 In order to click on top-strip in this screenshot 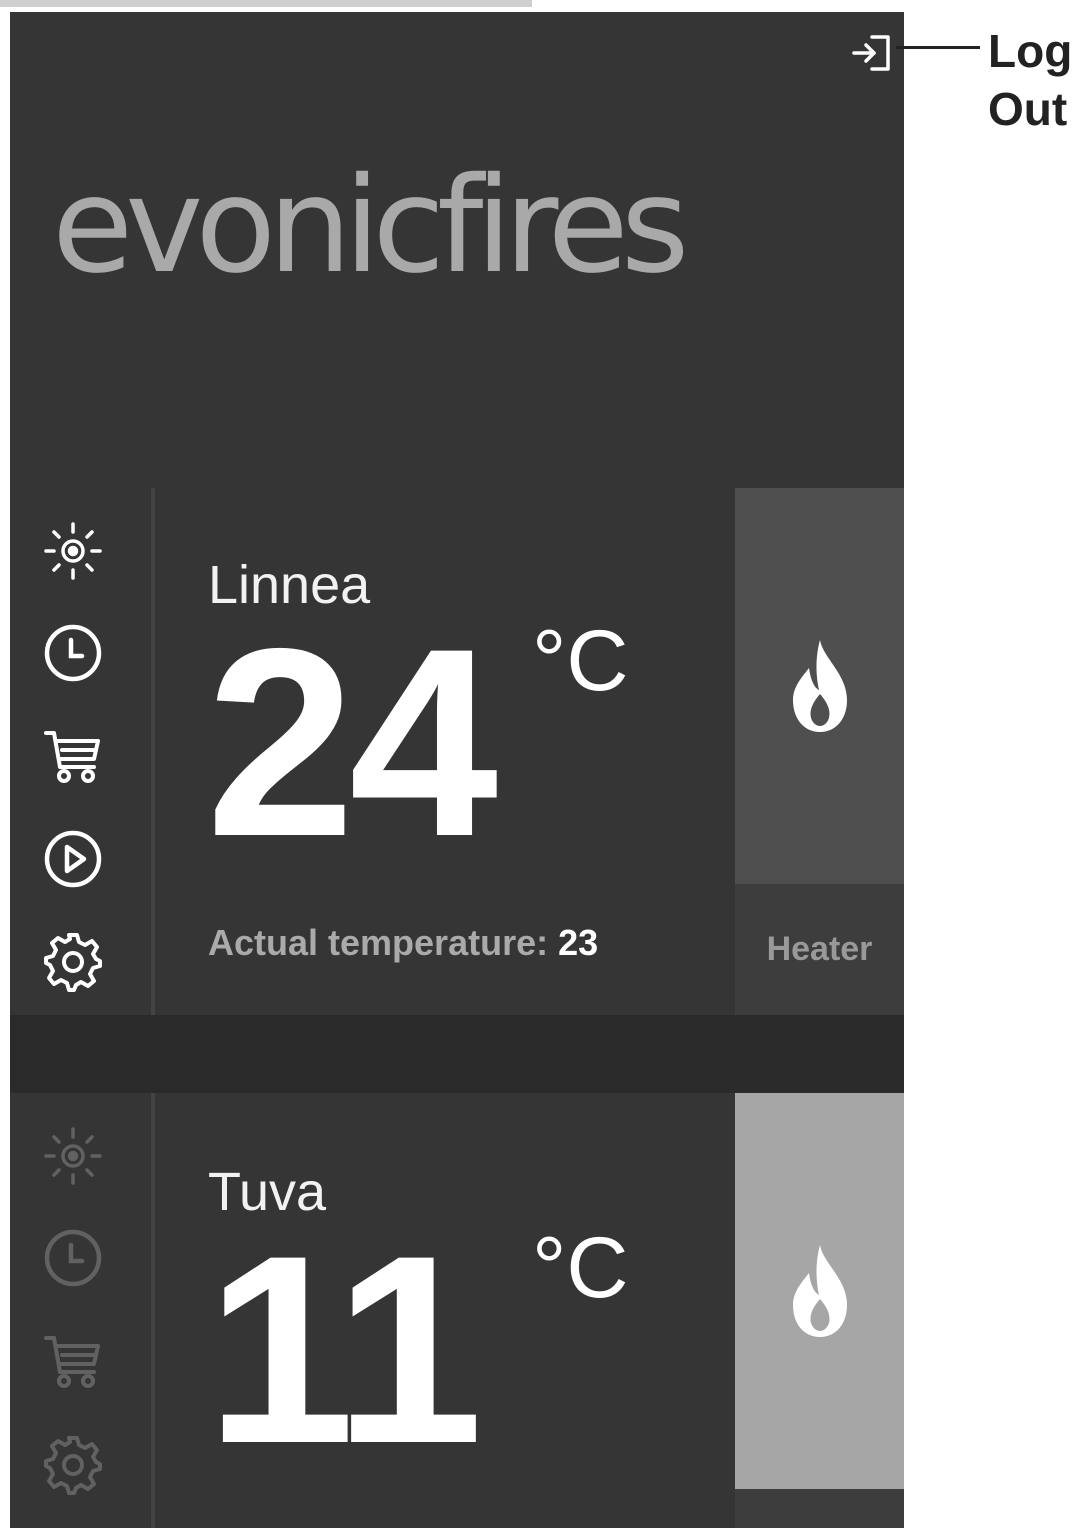, I will do `click(266, 3)`.